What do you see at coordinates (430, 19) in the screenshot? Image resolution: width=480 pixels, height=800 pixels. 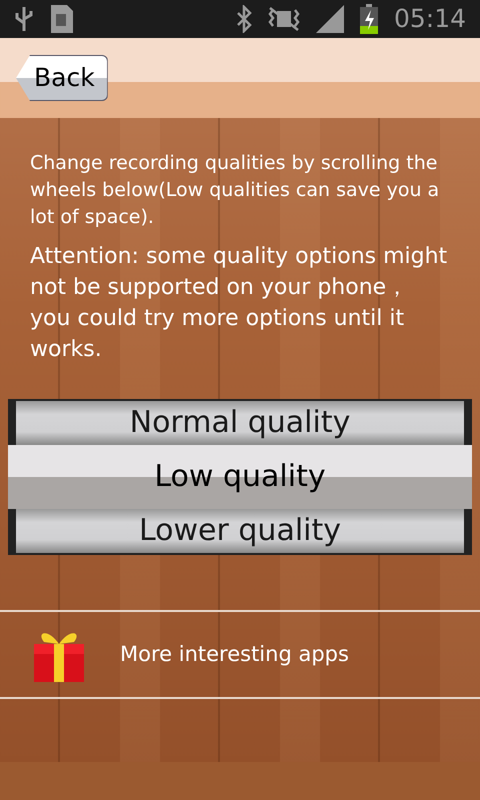 I see `clock-text: 05:14` at bounding box center [430, 19].